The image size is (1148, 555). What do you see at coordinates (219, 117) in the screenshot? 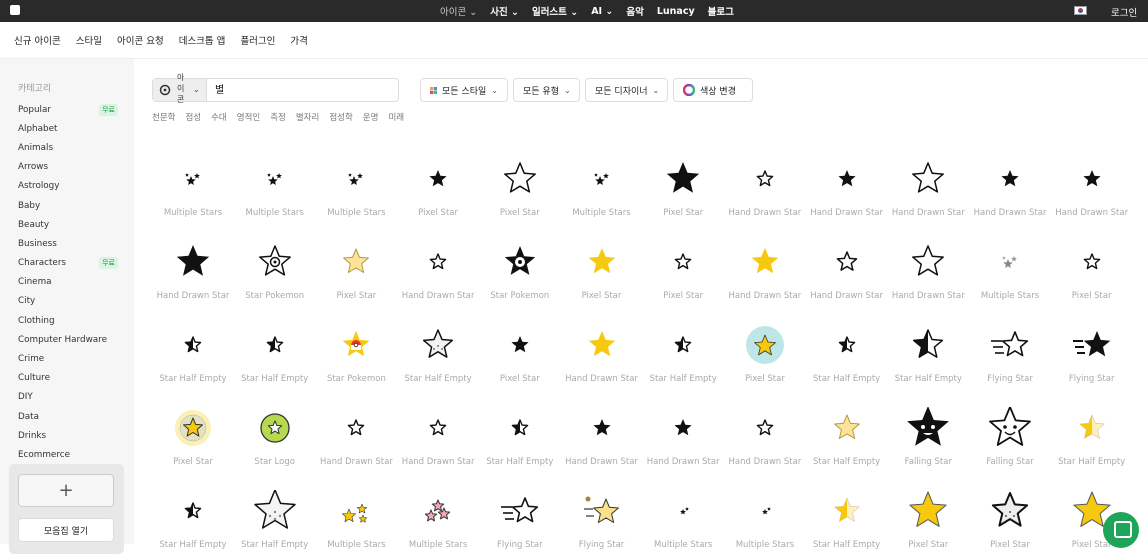
I see `tag-link: 수대` at bounding box center [219, 117].